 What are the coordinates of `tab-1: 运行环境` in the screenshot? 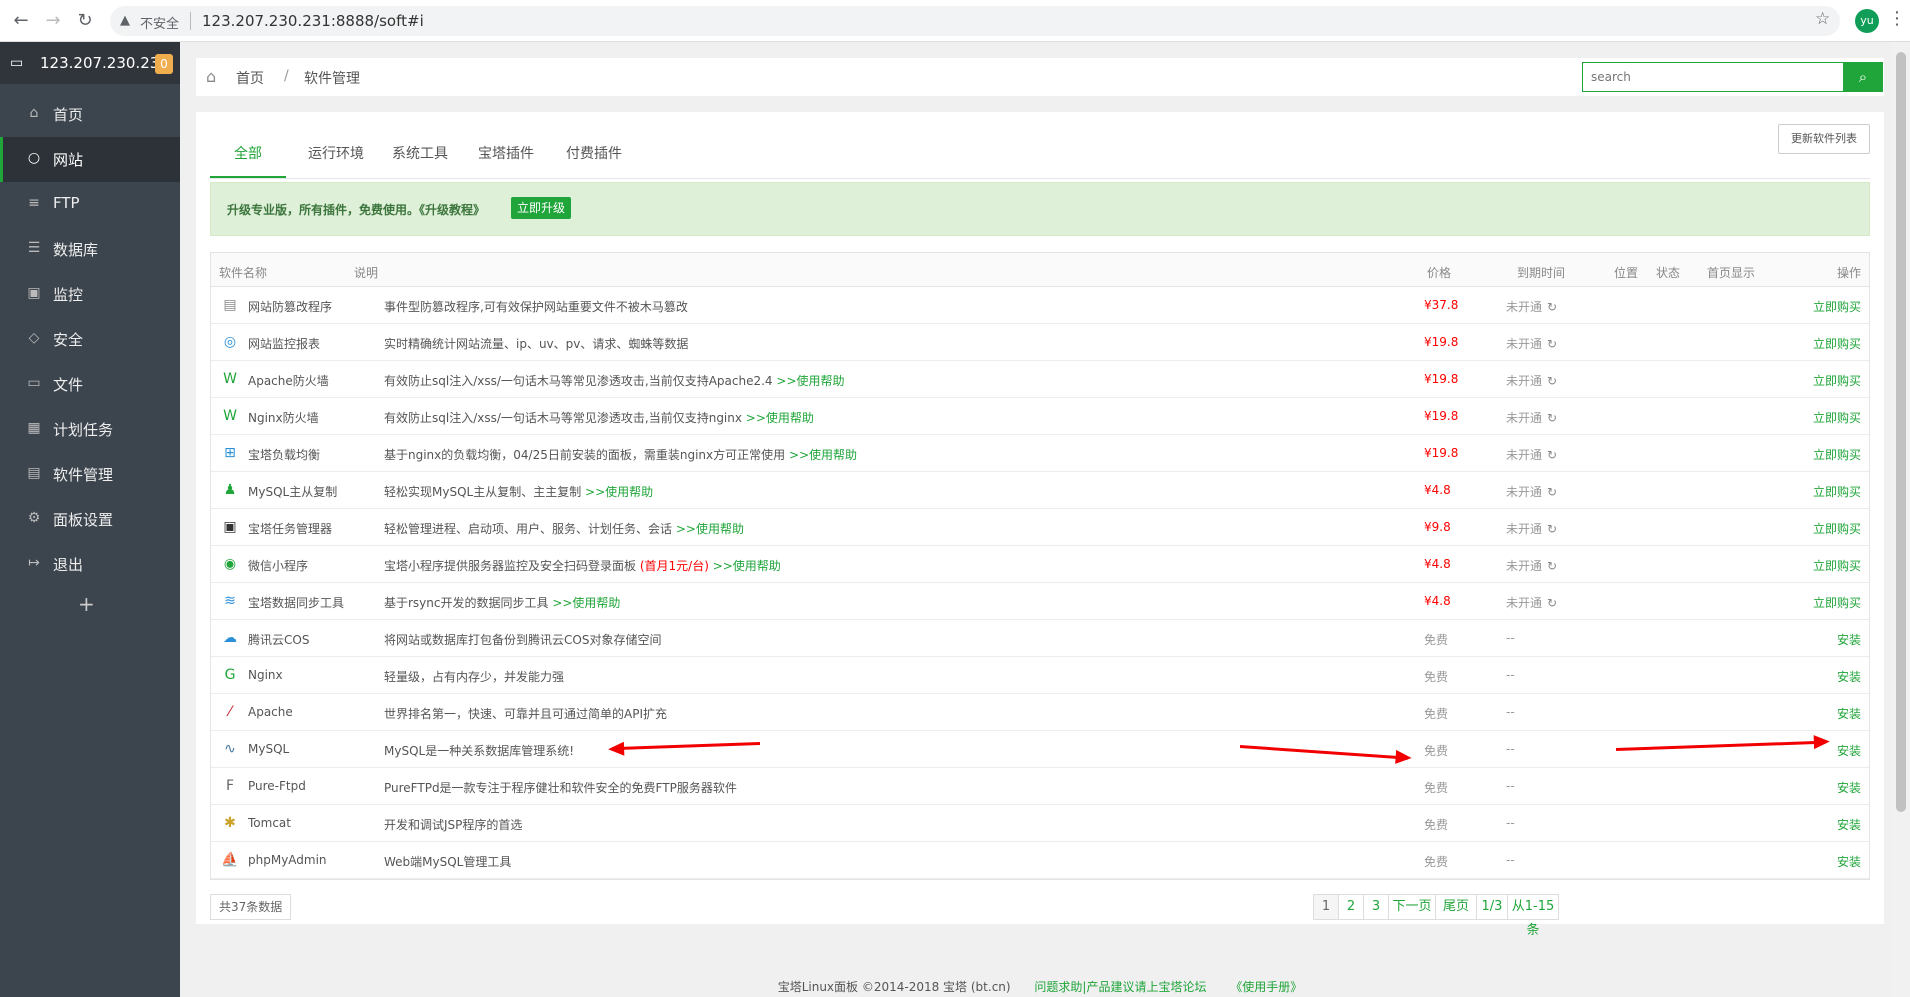 It's located at (336, 154).